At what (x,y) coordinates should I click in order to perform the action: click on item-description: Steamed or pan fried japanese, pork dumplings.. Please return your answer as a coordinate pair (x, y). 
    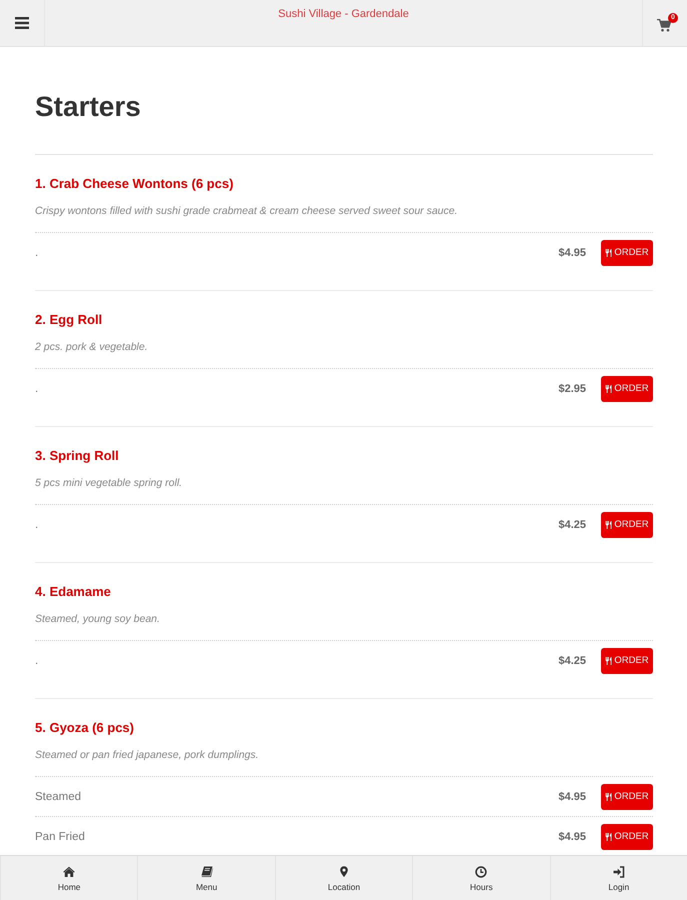
    Looking at the image, I should click on (147, 755).